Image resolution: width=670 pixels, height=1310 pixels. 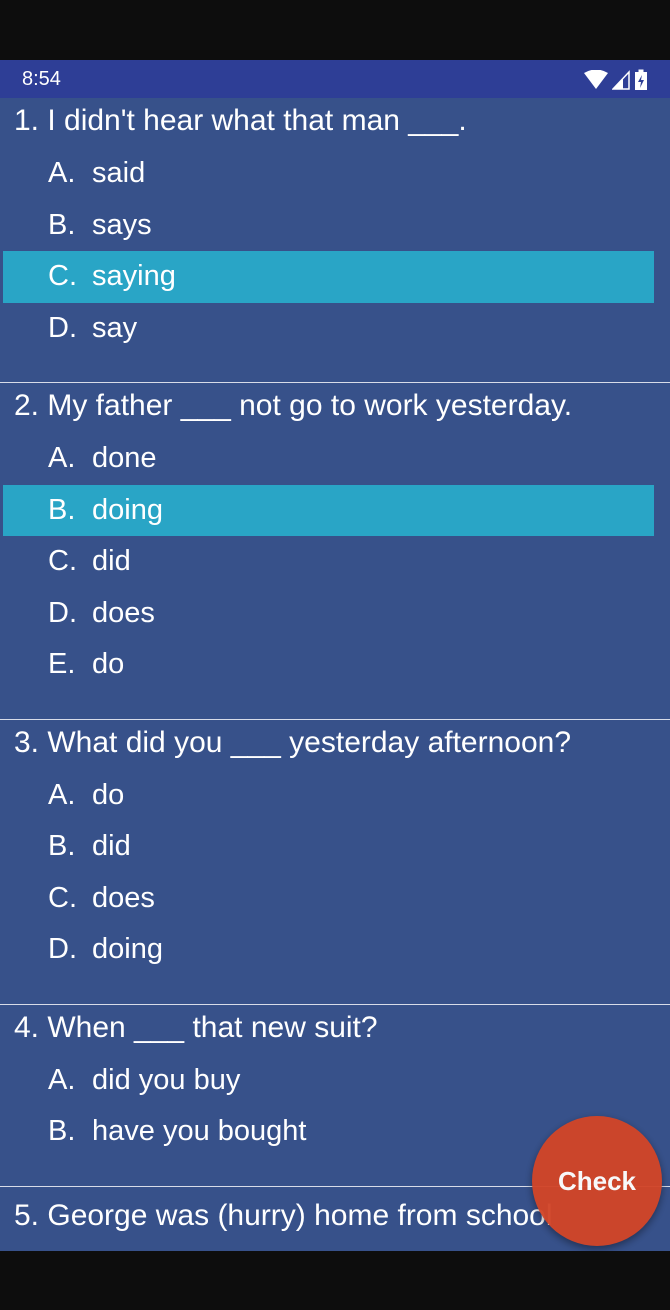 What do you see at coordinates (328, 226) in the screenshot?
I see `option-b: B. says` at bounding box center [328, 226].